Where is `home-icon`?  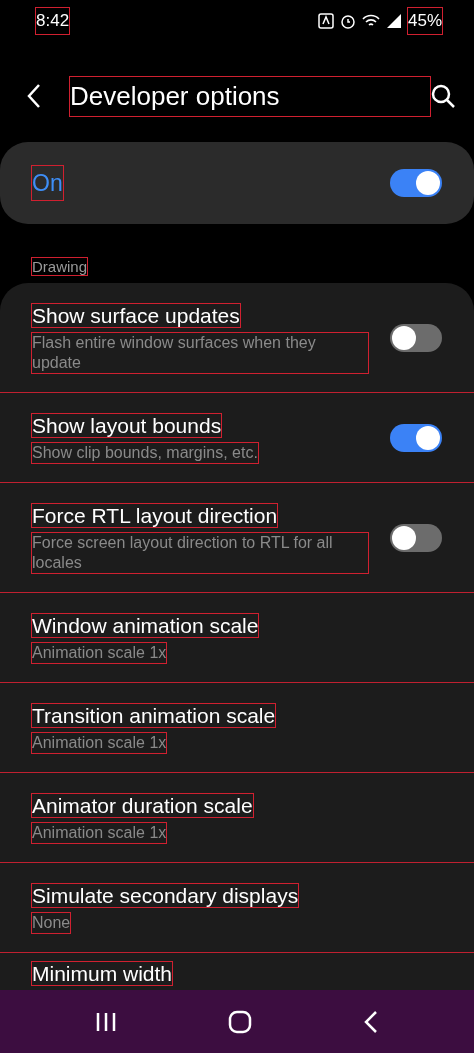
home-icon is located at coordinates (240, 1021).